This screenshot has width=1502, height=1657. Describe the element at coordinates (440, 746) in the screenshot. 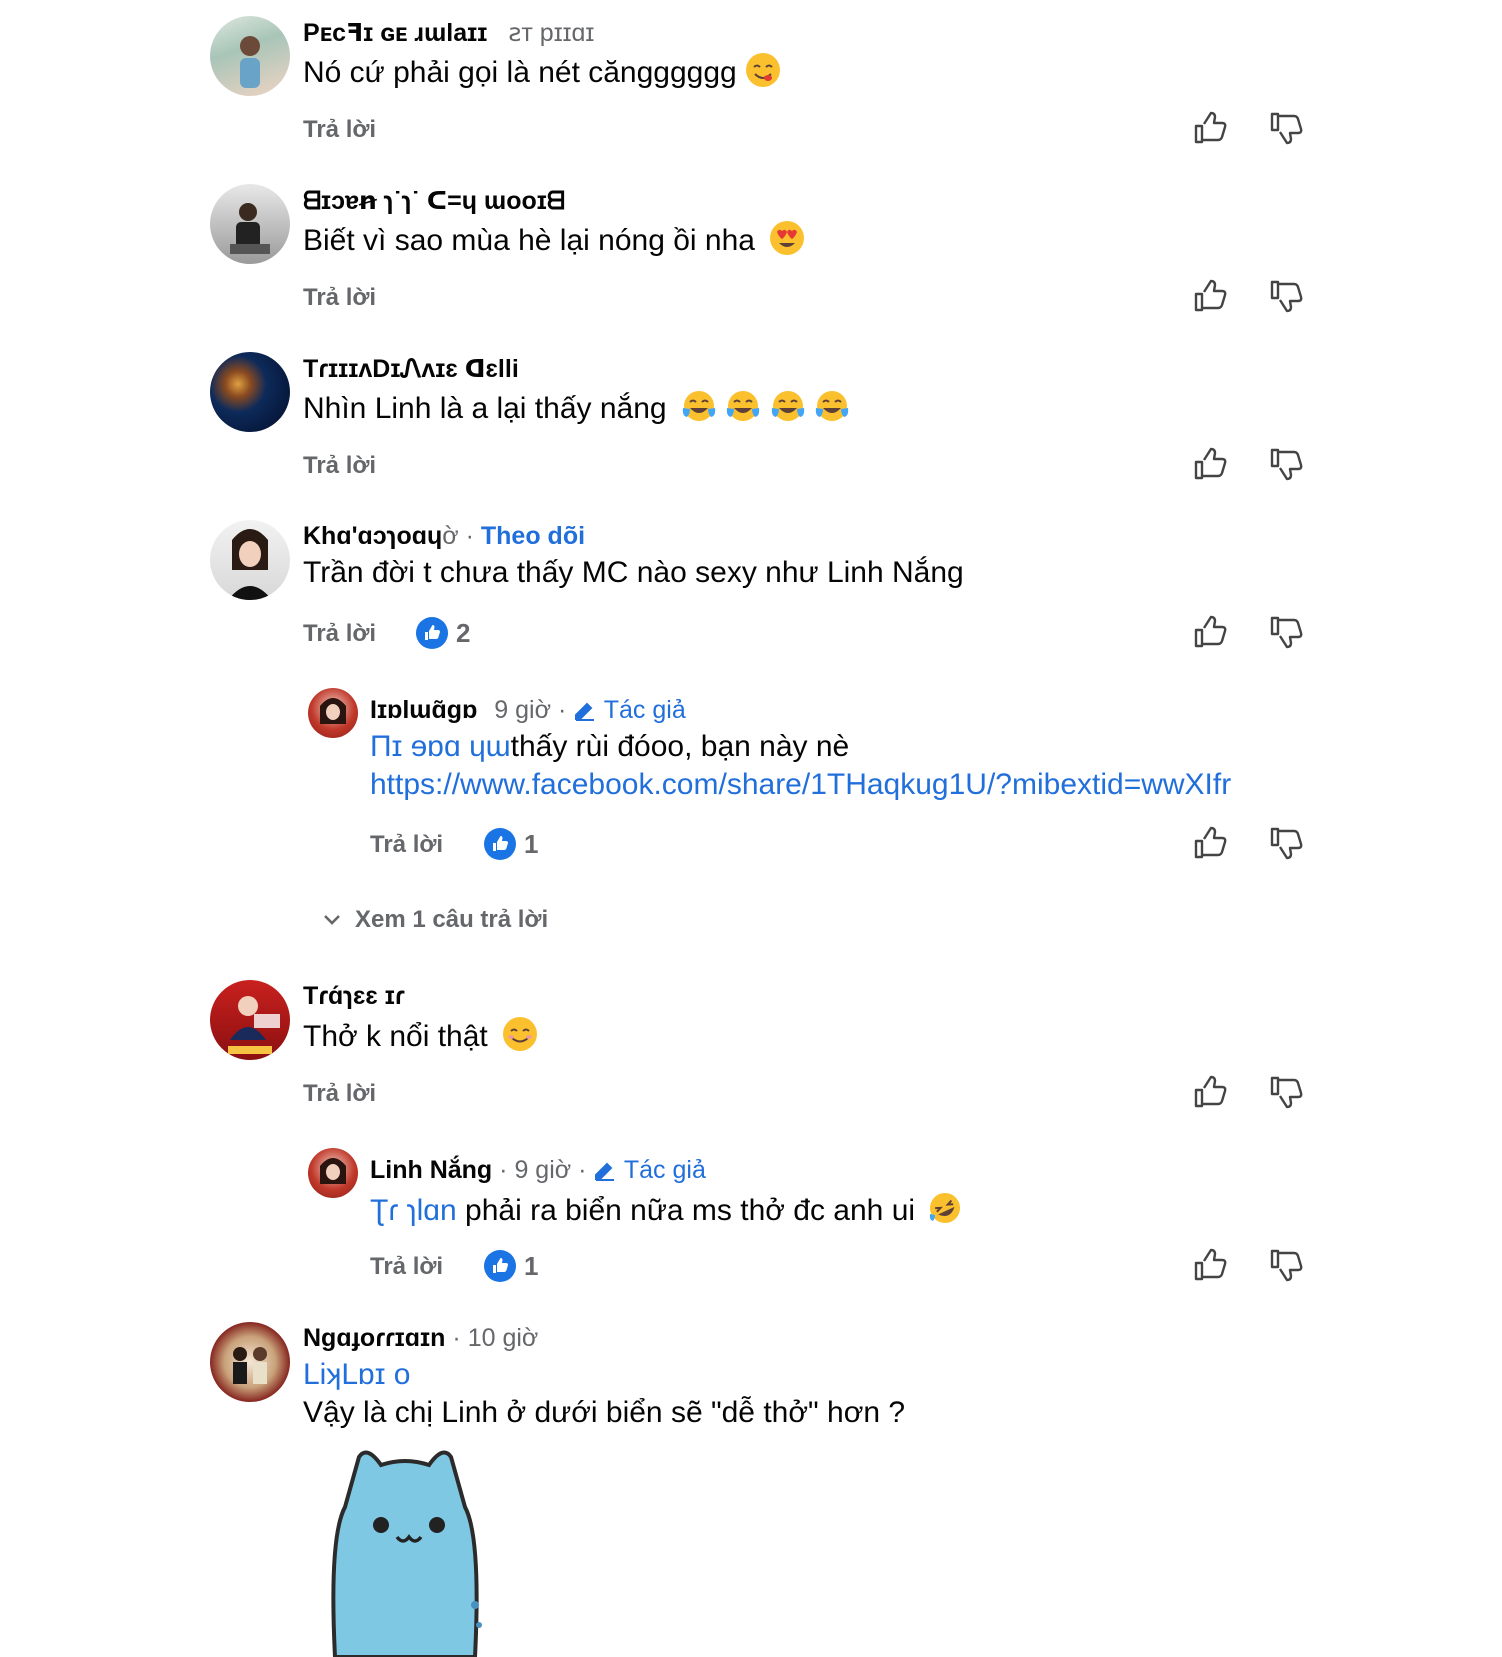

I see `mention-link: Пɪ ɘɒɑ ɥɯ` at that location.